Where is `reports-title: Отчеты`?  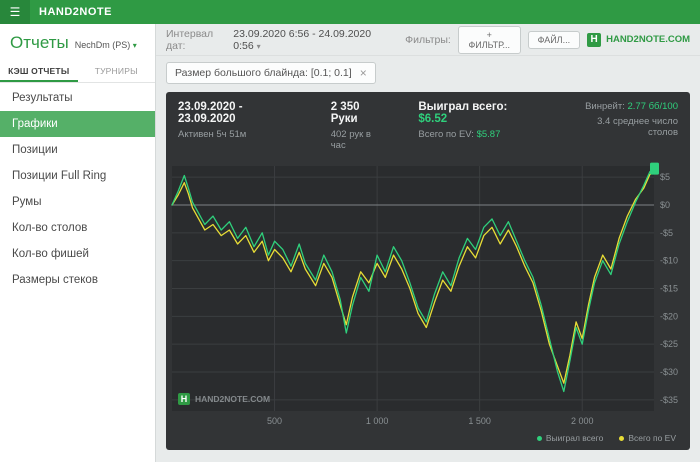
reports-title: Отчеты is located at coordinates (39, 42).